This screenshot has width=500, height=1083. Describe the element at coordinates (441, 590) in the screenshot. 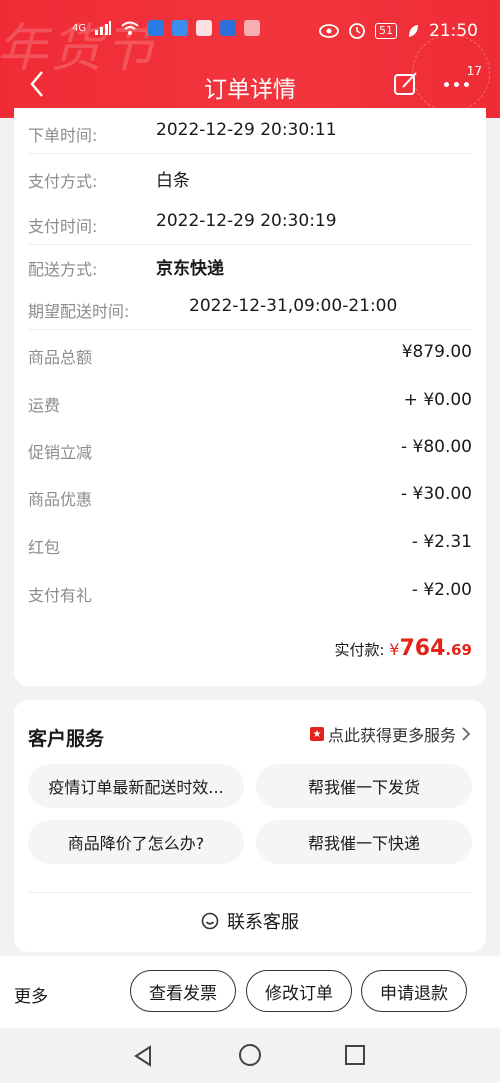

I see `amount-value: - ¥2.00` at that location.